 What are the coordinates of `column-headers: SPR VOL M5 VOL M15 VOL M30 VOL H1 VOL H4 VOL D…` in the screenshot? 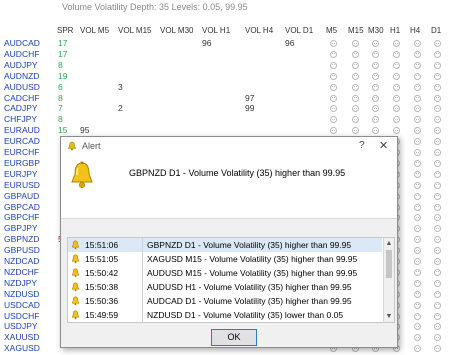 It's located at (237, 32).